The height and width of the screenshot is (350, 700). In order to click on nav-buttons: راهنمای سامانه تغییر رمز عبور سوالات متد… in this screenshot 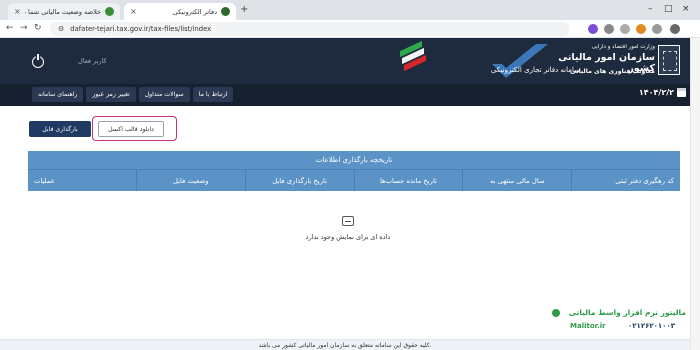, I will do `click(133, 94)`.